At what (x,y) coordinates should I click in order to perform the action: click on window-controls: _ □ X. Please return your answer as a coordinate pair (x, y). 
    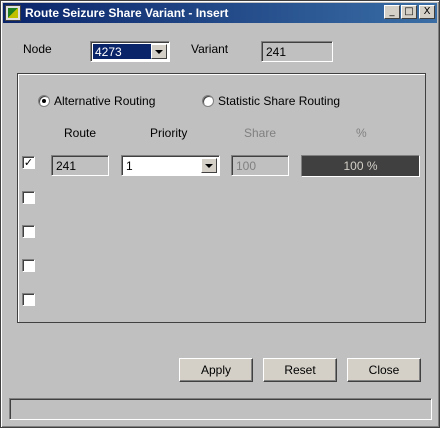
    Looking at the image, I should click on (409, 12).